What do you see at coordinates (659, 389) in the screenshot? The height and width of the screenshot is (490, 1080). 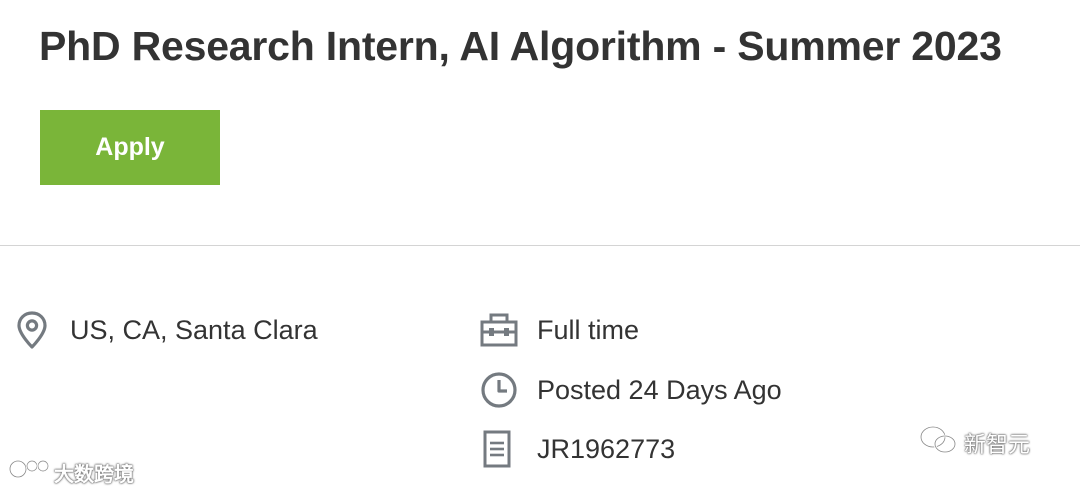 I see `posted-text: Posted 24 Days Ago` at bounding box center [659, 389].